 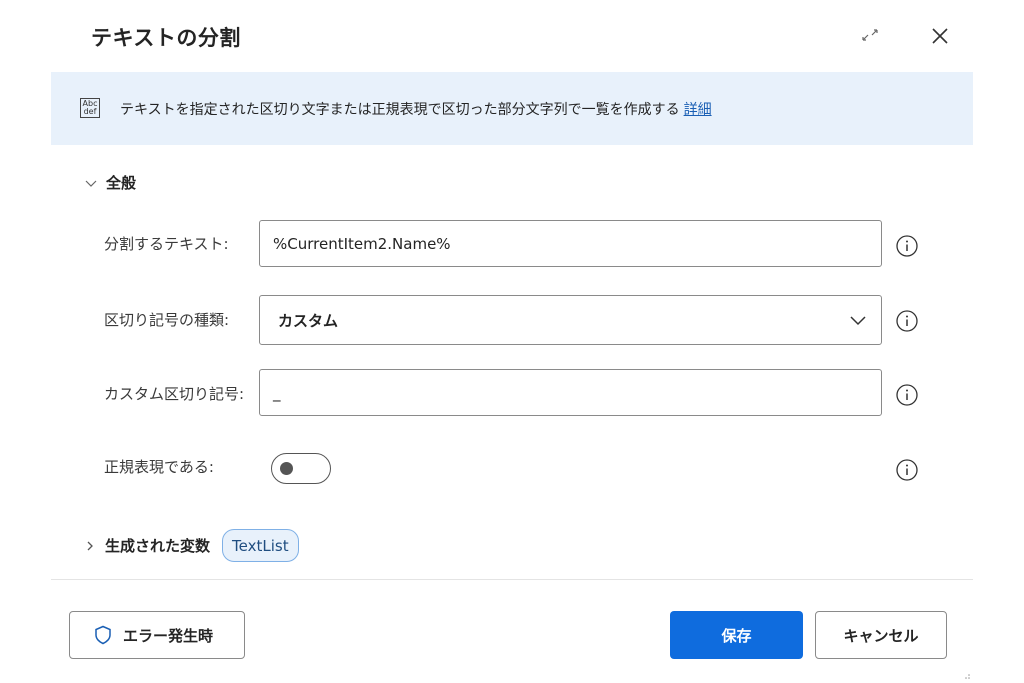 I want to click on toggle-knob, so click(x=286, y=468).